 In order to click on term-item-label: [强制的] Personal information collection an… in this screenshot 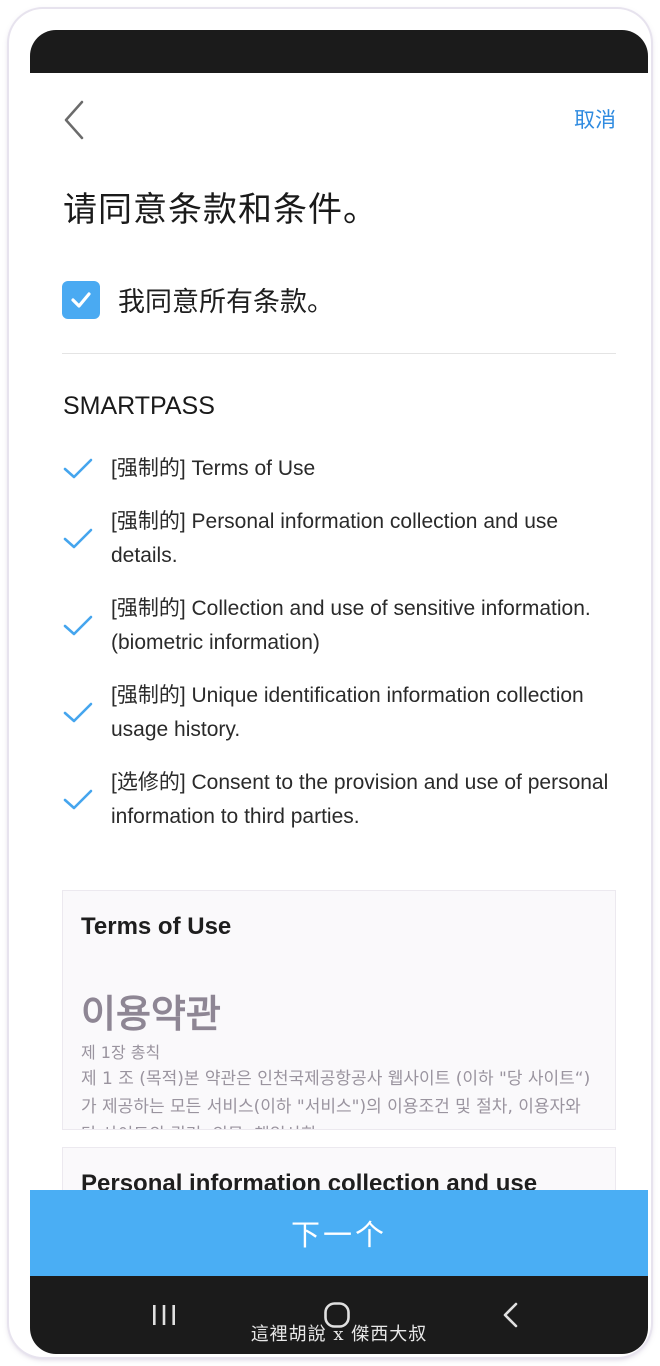, I will do `click(335, 538)`.